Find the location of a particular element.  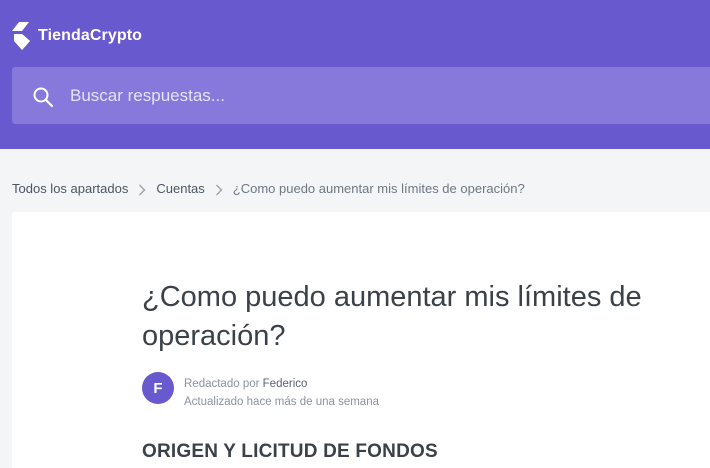

search-bar is located at coordinates (361, 95).